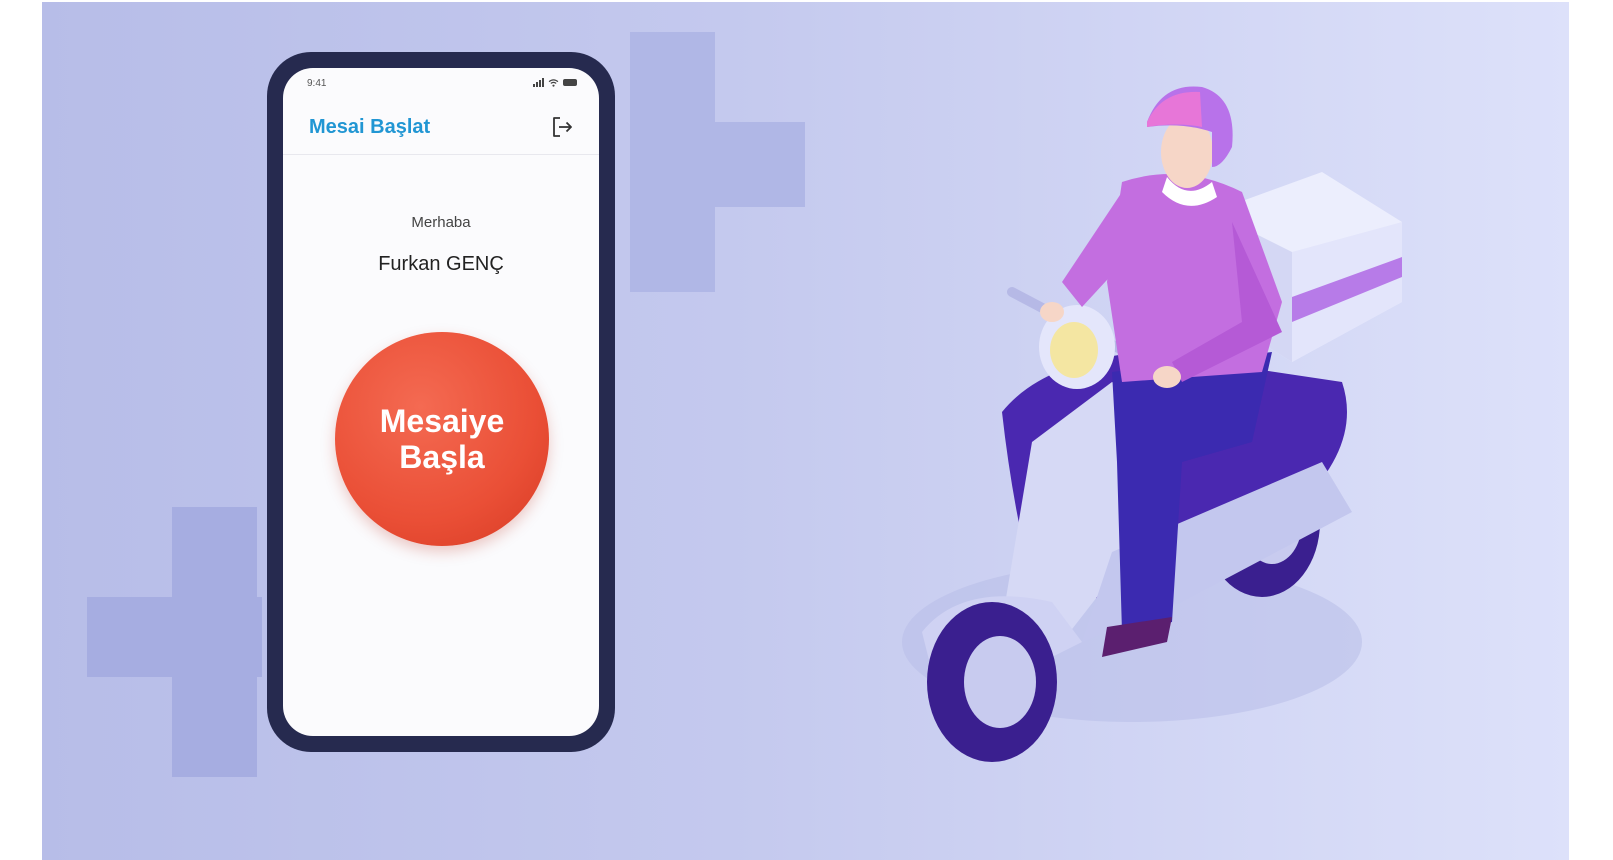 This screenshot has width=1613, height=860. What do you see at coordinates (442, 85) in the screenshot?
I see `status-bar: 9:41` at bounding box center [442, 85].